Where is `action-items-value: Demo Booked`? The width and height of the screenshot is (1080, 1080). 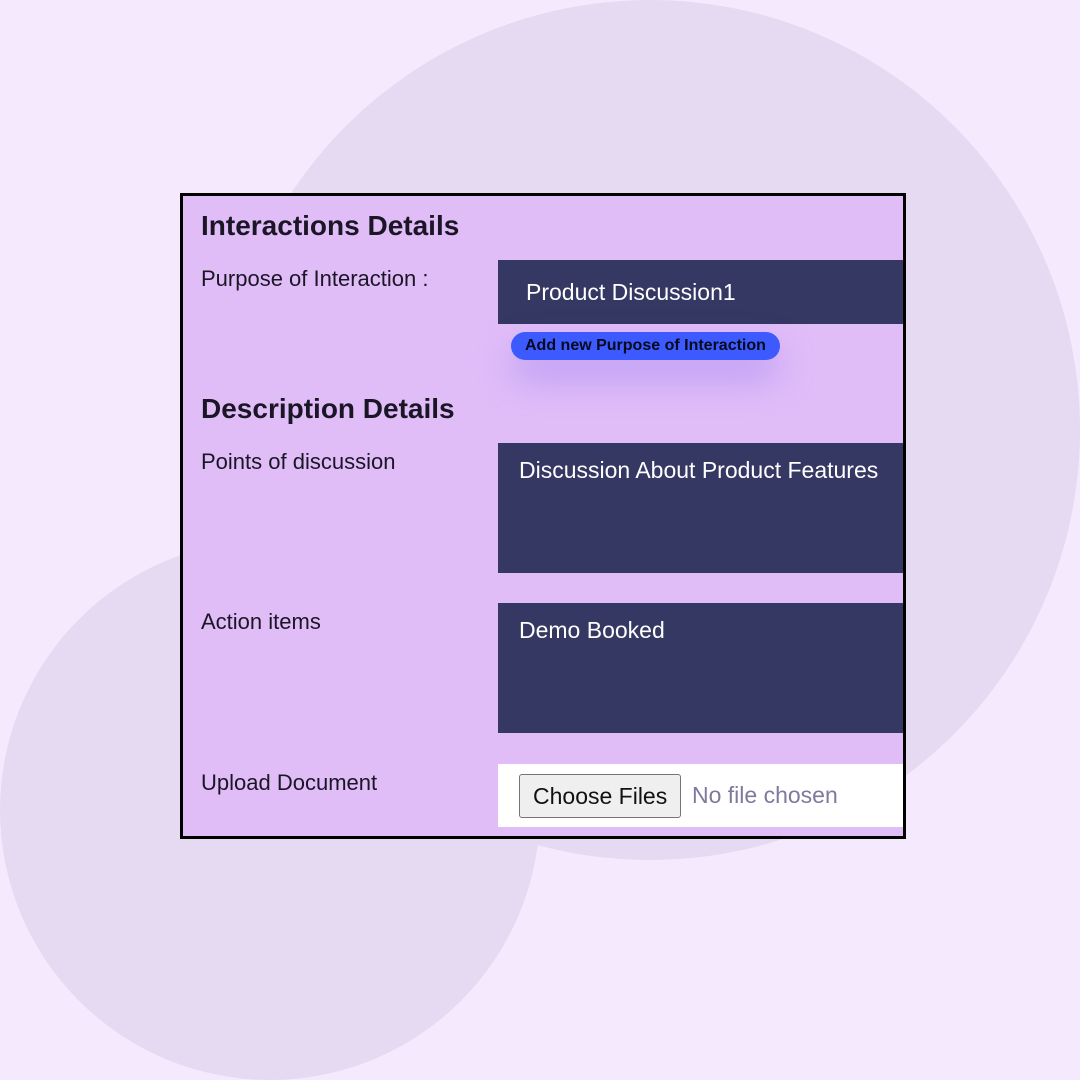 action-items-value: Demo Booked is located at coordinates (592, 630).